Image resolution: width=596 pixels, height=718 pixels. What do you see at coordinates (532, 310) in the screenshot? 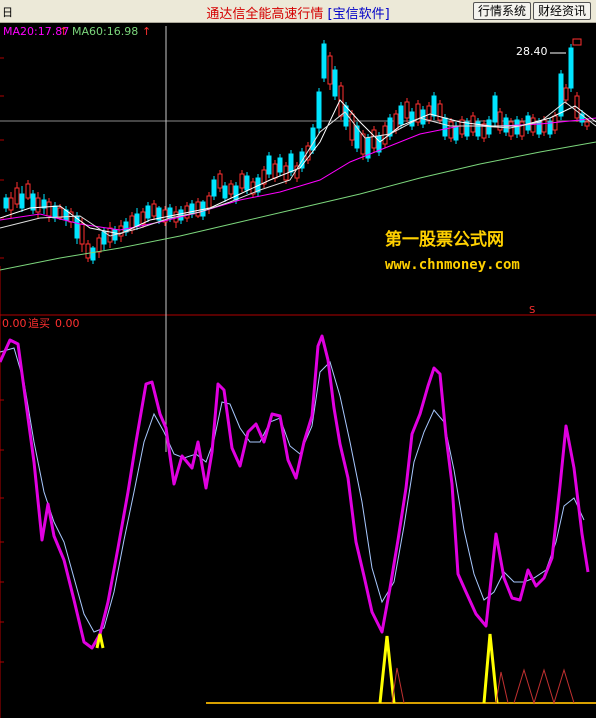
I see `sell-marker: S` at bounding box center [532, 310].